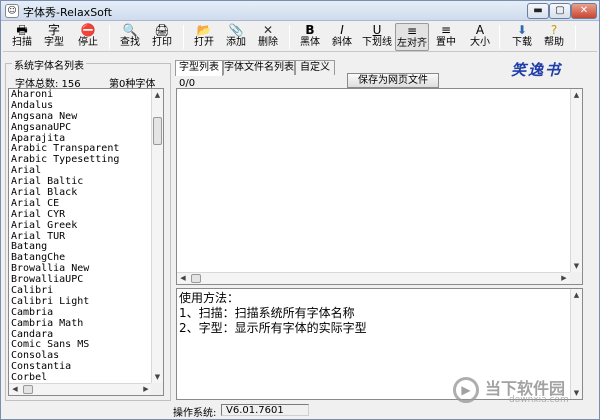 This screenshot has width=600, height=420. Describe the element at coordinates (80, 334) in the screenshot. I see `font-list-item: Candara` at that location.